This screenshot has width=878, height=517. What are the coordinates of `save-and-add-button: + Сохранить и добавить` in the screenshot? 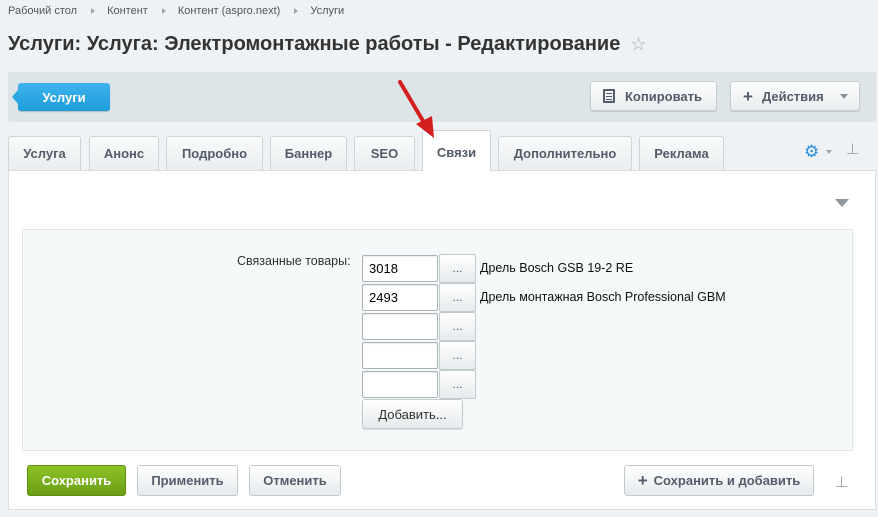 It's located at (719, 480).